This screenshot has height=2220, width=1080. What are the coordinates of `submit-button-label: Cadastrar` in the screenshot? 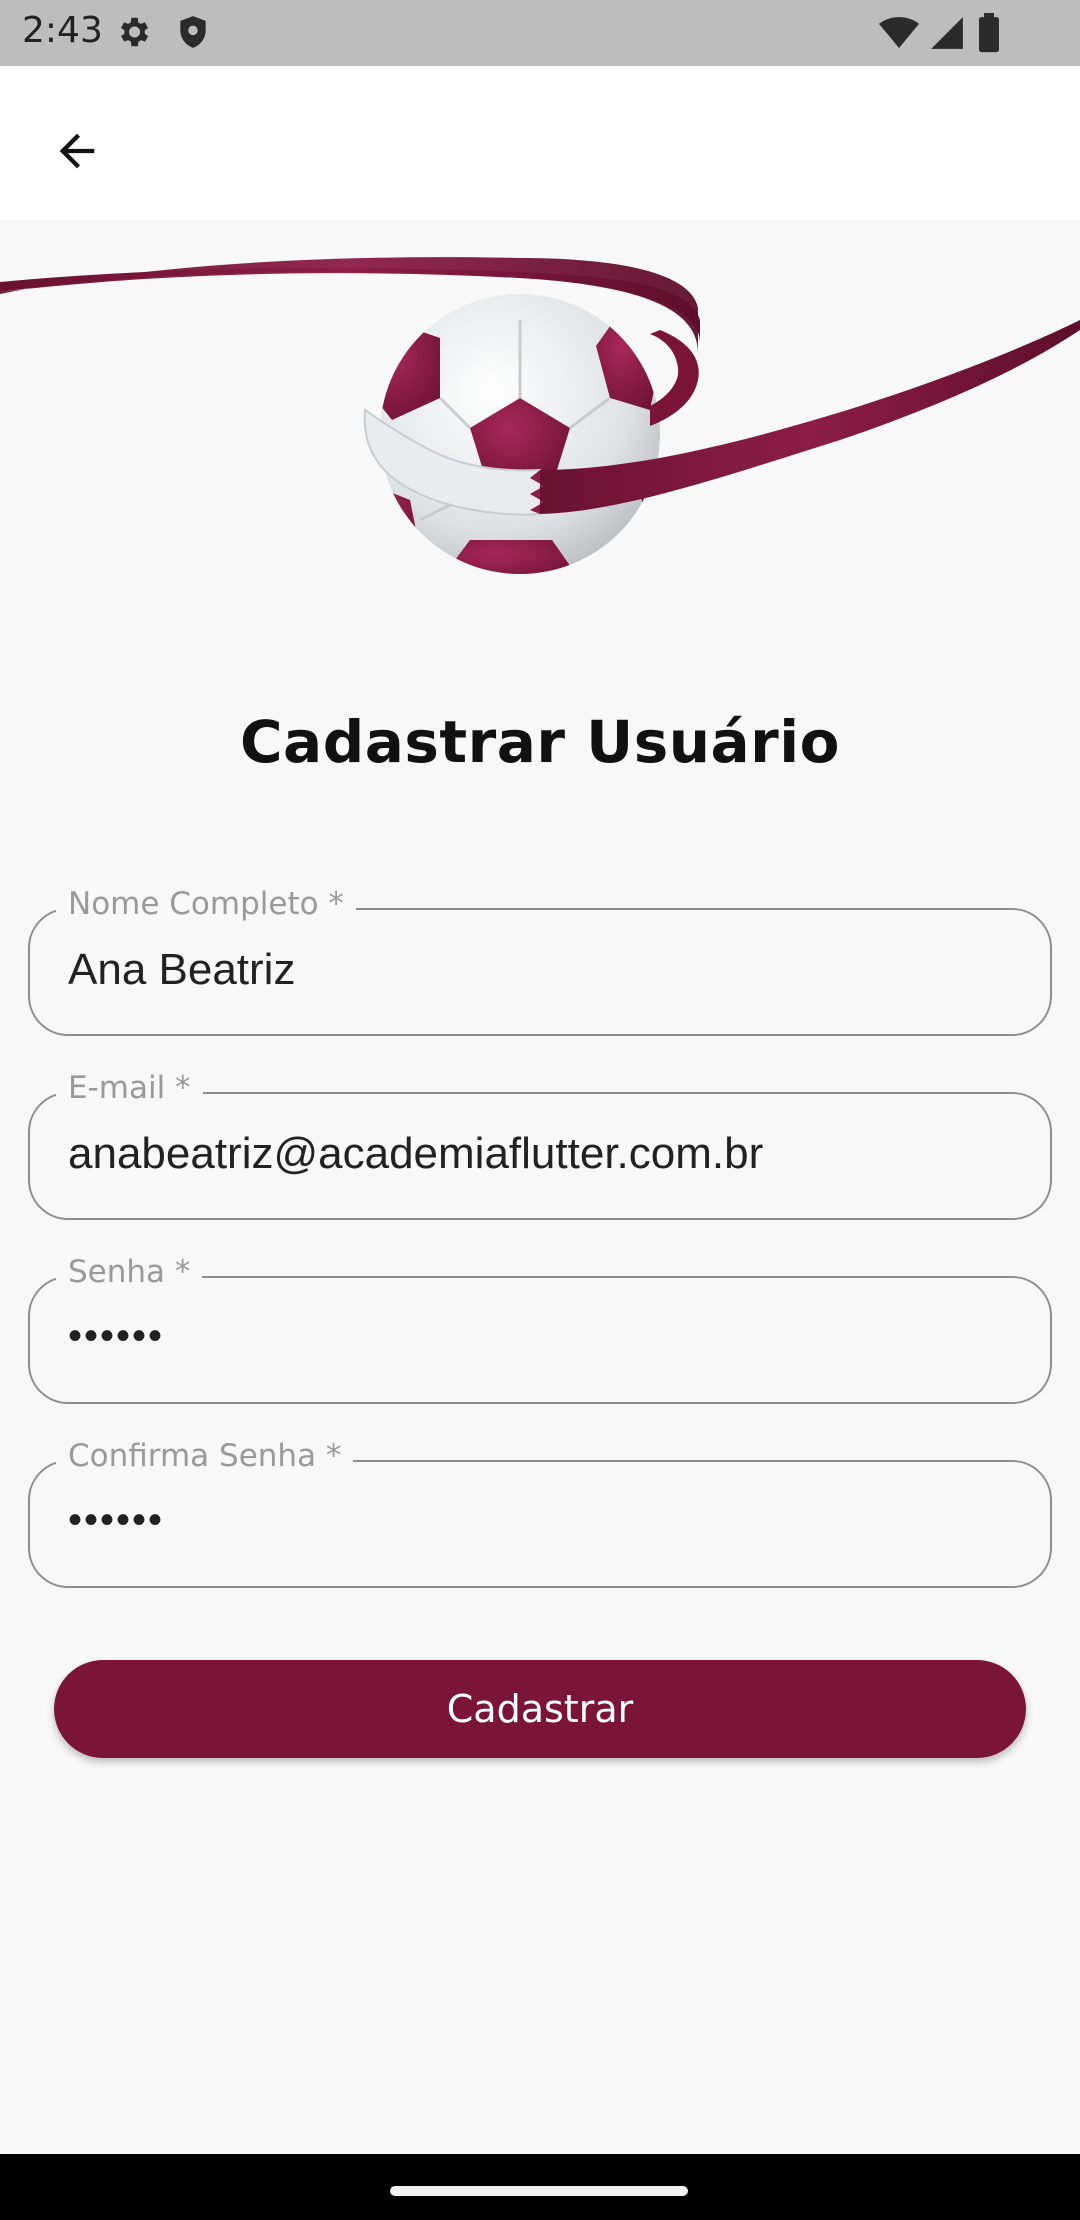 It's located at (540, 1709).